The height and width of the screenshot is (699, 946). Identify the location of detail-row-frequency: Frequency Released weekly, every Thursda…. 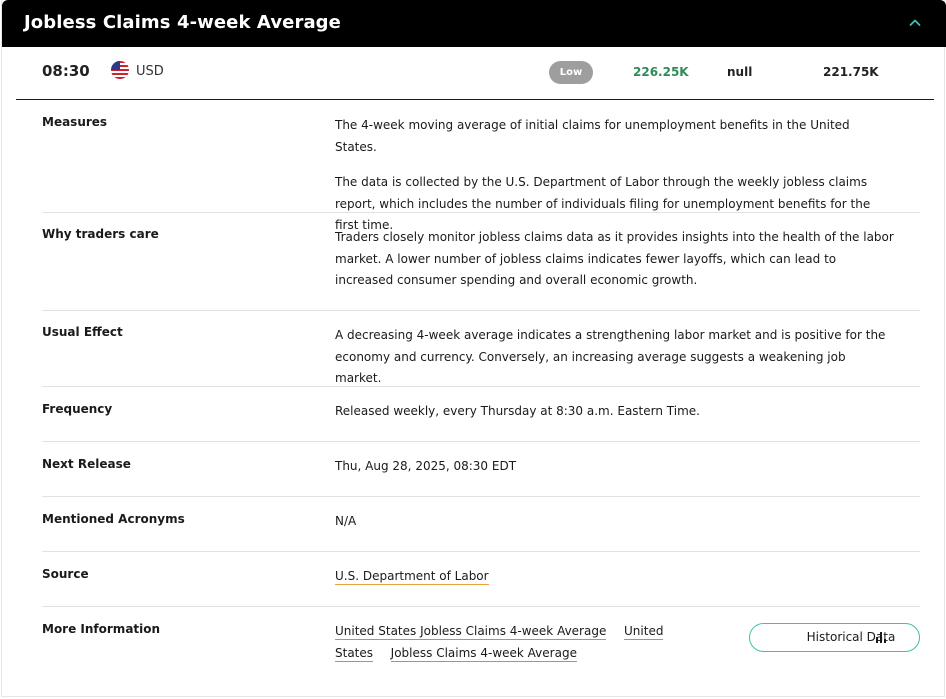
(481, 414).